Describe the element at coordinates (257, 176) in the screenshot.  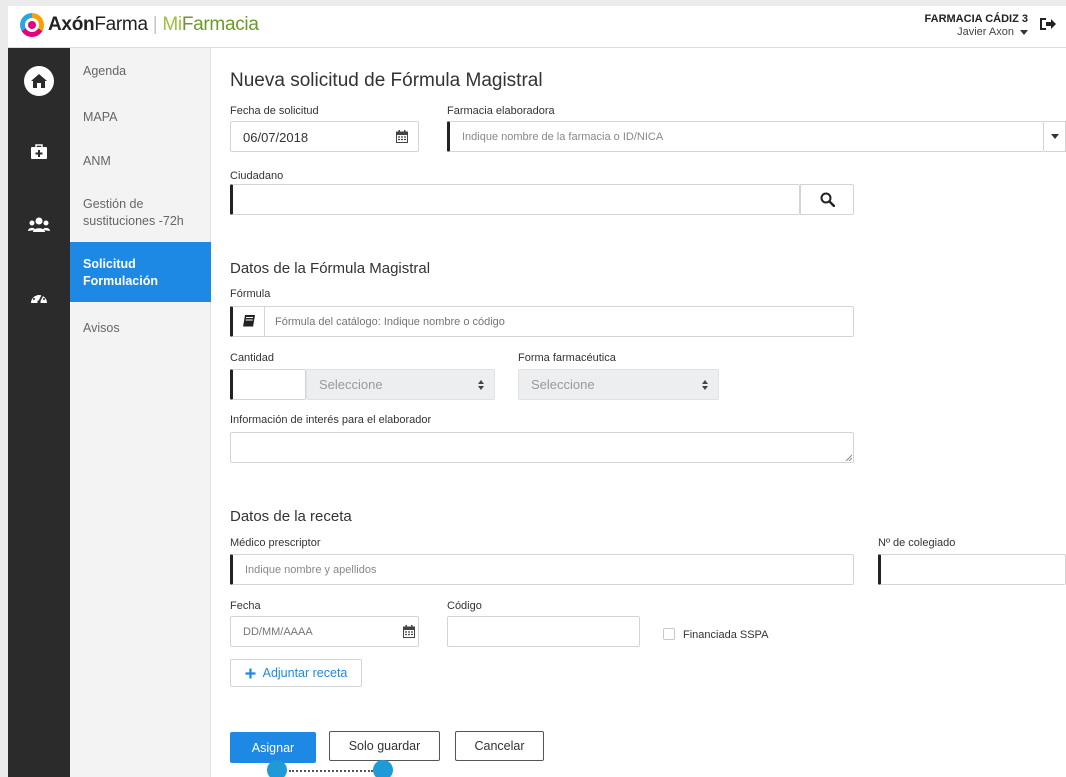
I see `ciudadano-label: Ciudadano` at that location.